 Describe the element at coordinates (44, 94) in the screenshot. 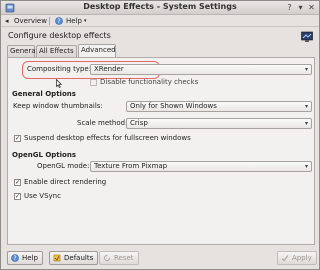

I see `general-options-heading: General Options` at that location.